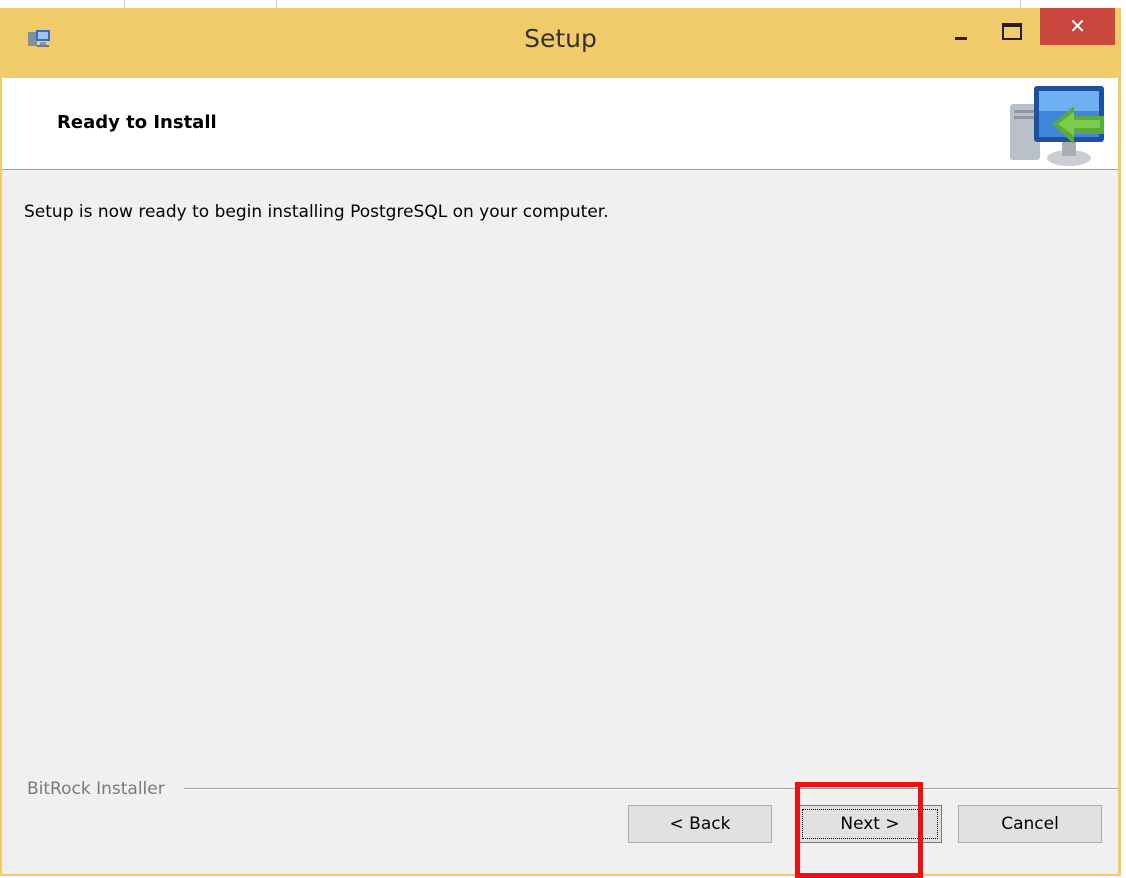  What do you see at coordinates (1057, 126) in the screenshot?
I see `computer-install-arrow-icon` at bounding box center [1057, 126].